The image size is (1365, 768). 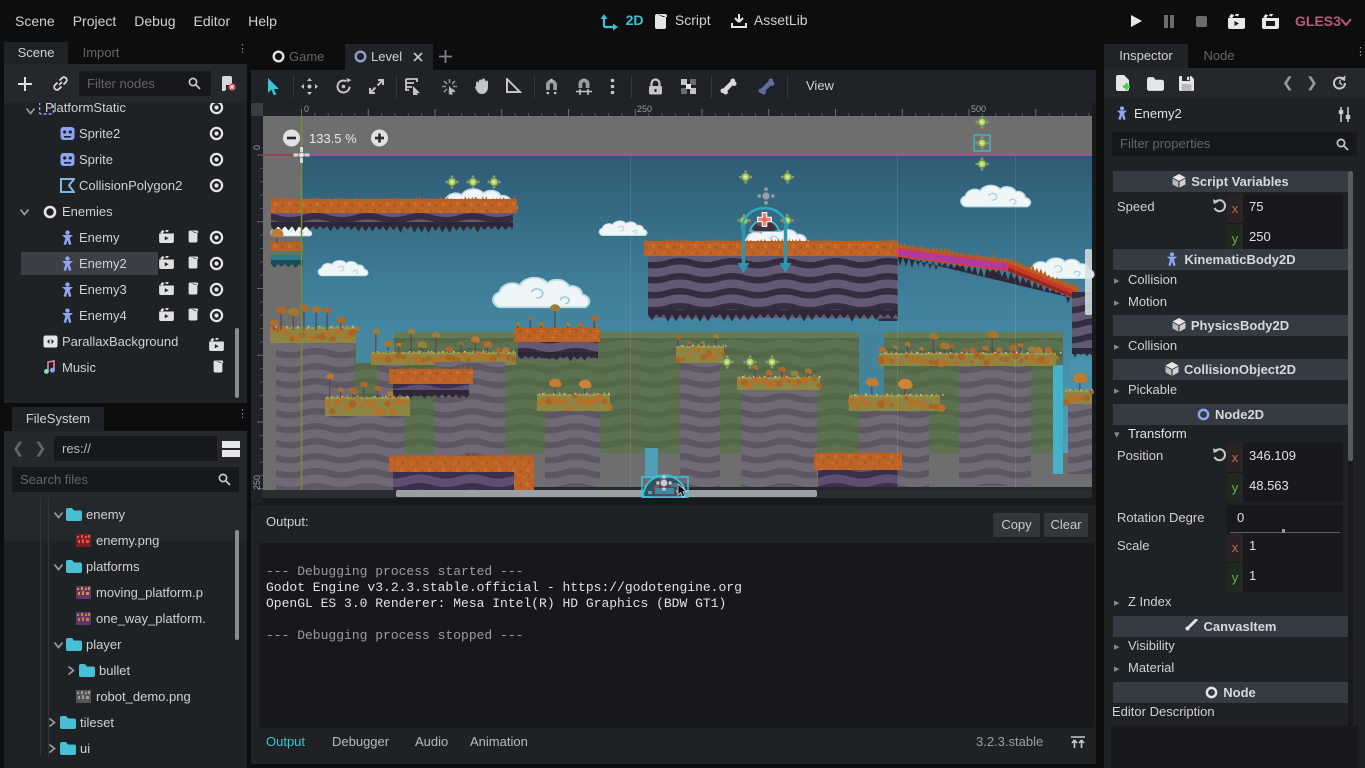 I want to click on svg-text: 500, so click(x=978, y=109).